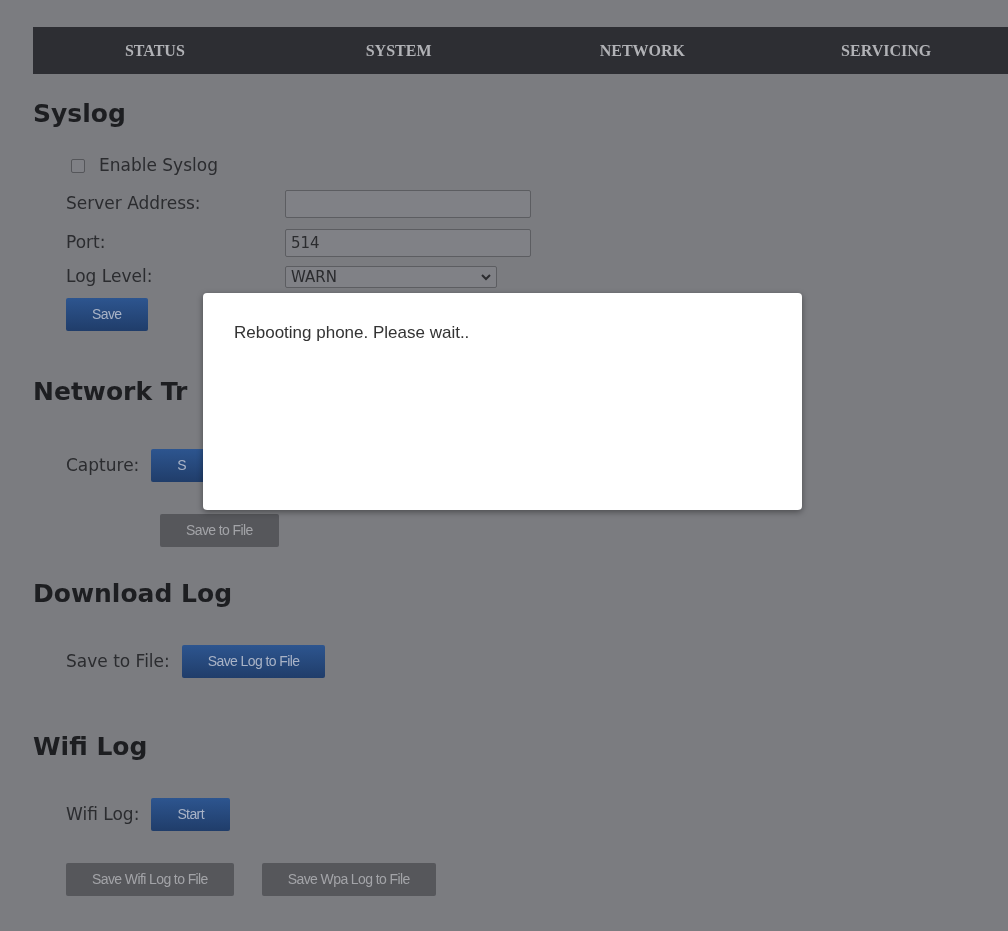 The height and width of the screenshot is (931, 1008). What do you see at coordinates (391, 277) in the screenshot?
I see `dropdown: WARN` at bounding box center [391, 277].